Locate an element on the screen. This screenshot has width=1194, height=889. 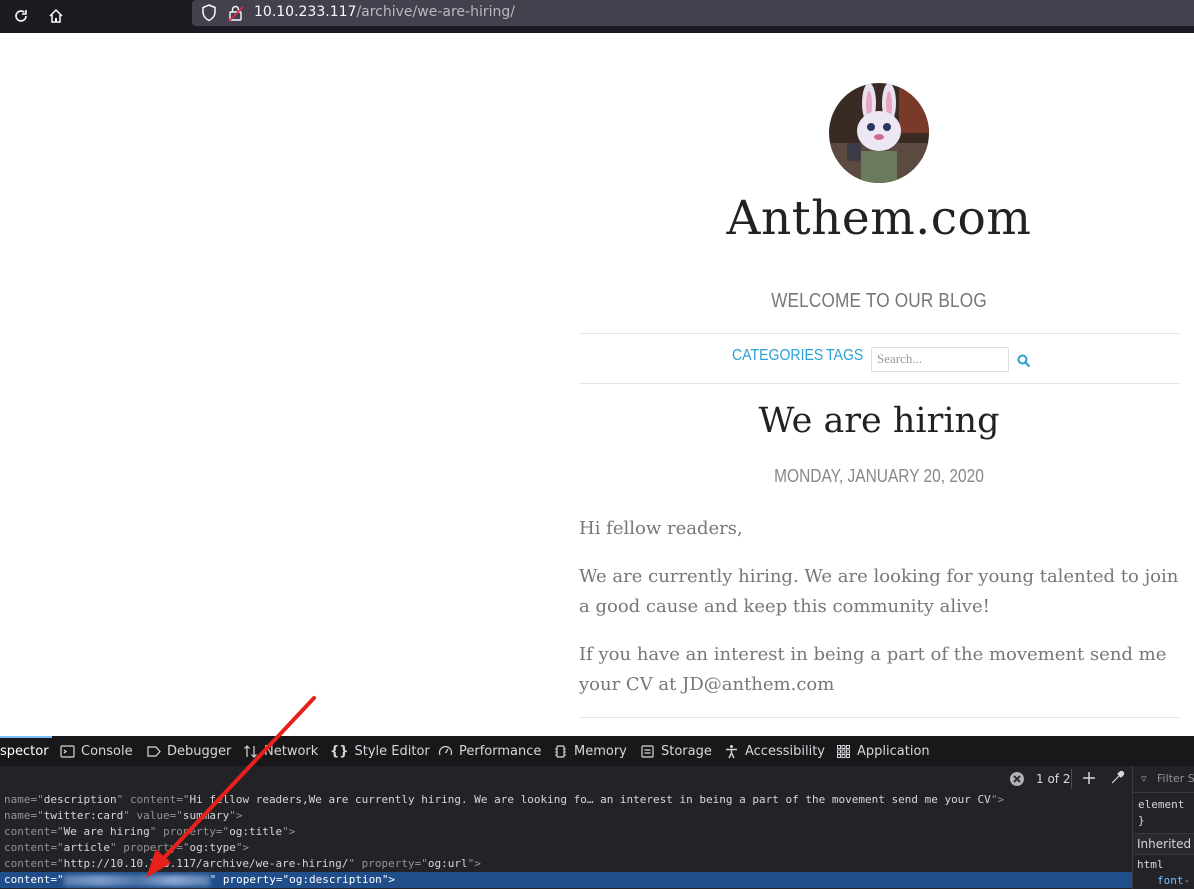
eyedropper-icon is located at coordinates (1117, 780).